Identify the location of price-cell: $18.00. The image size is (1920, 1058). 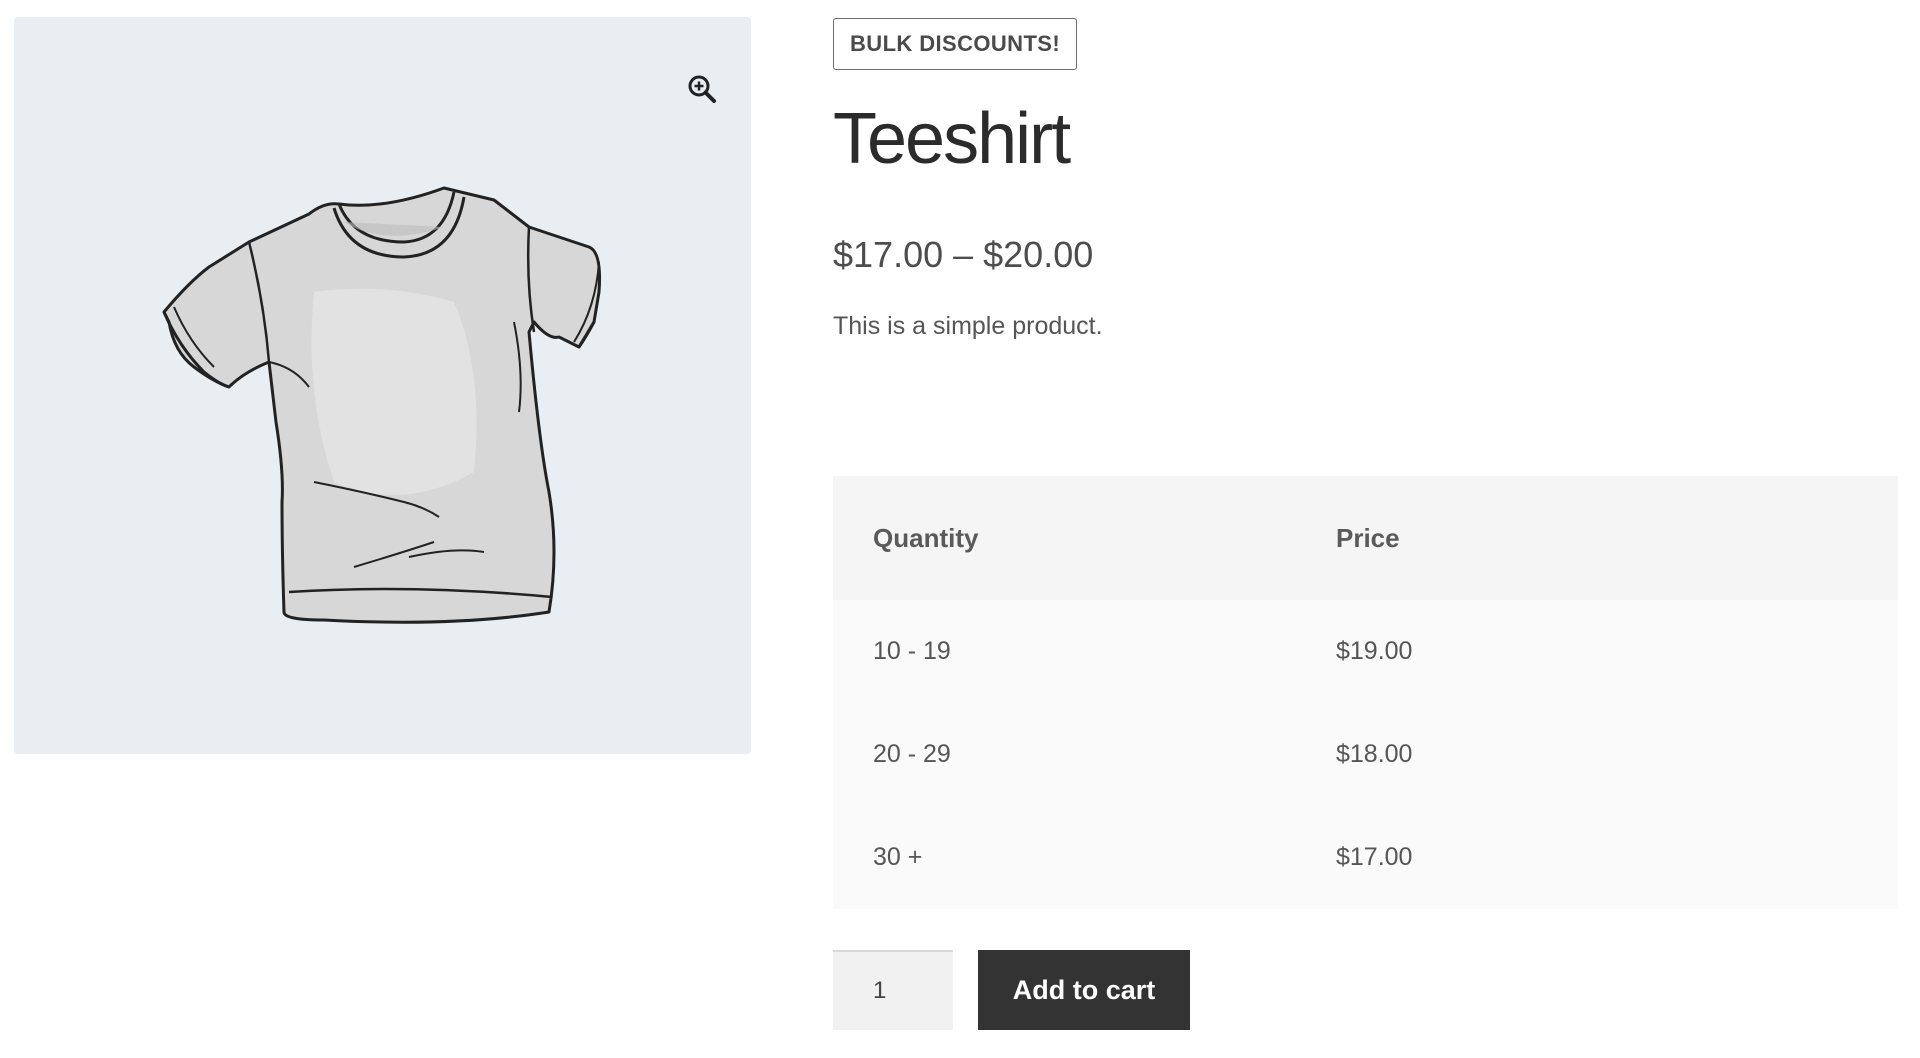
(1374, 754).